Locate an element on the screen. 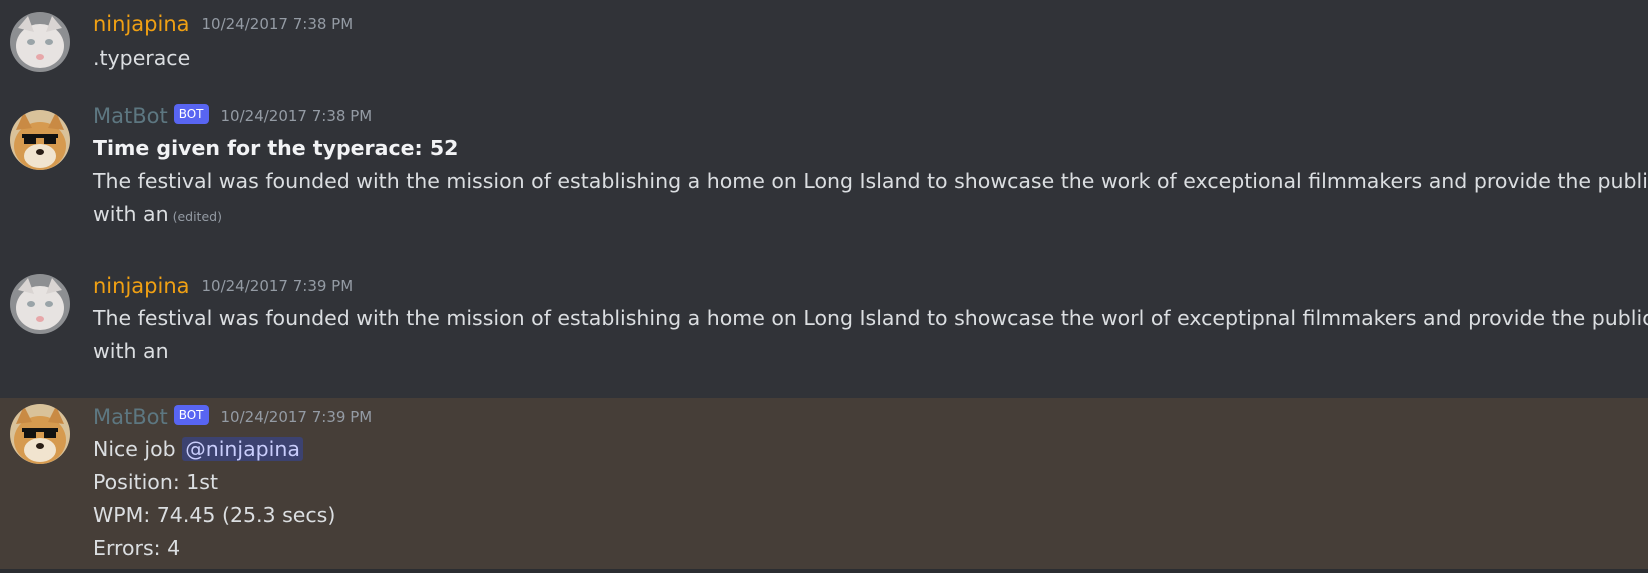 The height and width of the screenshot is (573, 1648). message-text: .typerace is located at coordinates (142, 58).